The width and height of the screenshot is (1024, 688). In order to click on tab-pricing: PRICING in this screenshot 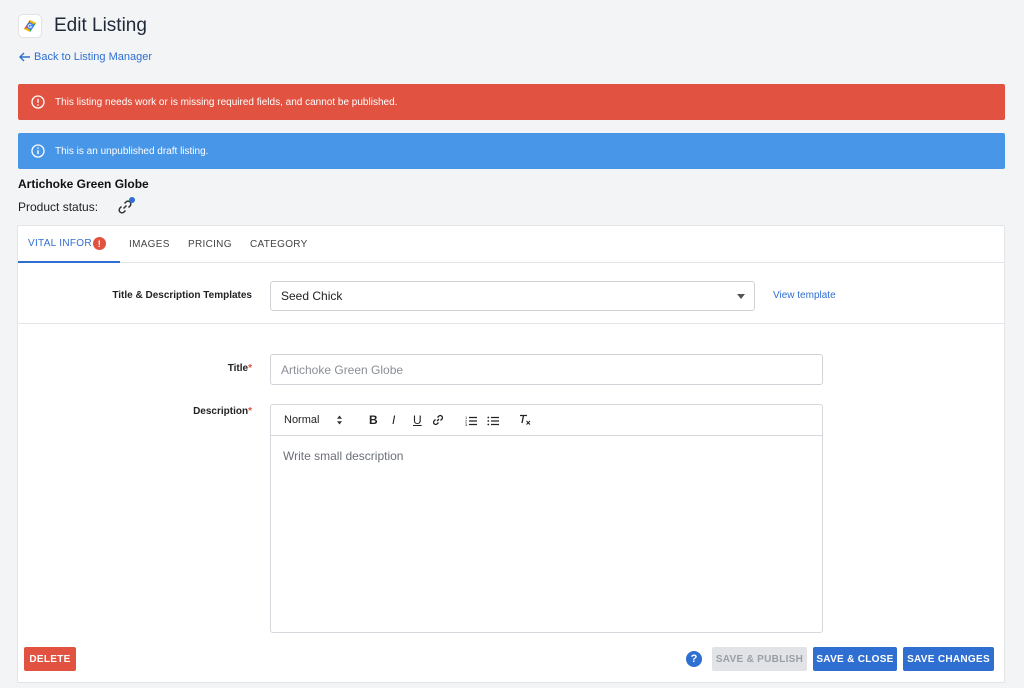, I will do `click(210, 244)`.